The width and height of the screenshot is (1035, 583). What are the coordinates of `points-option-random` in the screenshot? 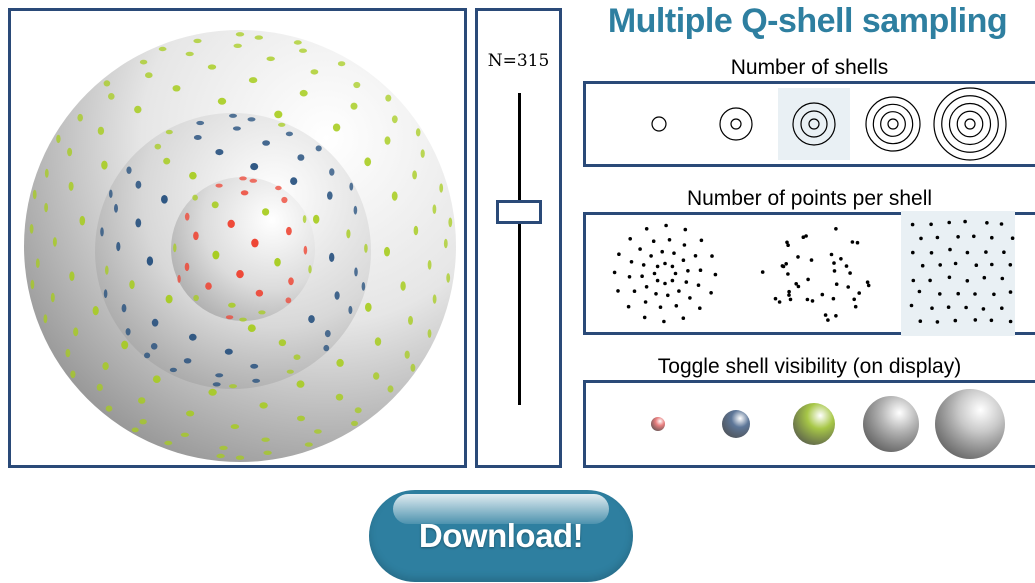 It's located at (817, 273).